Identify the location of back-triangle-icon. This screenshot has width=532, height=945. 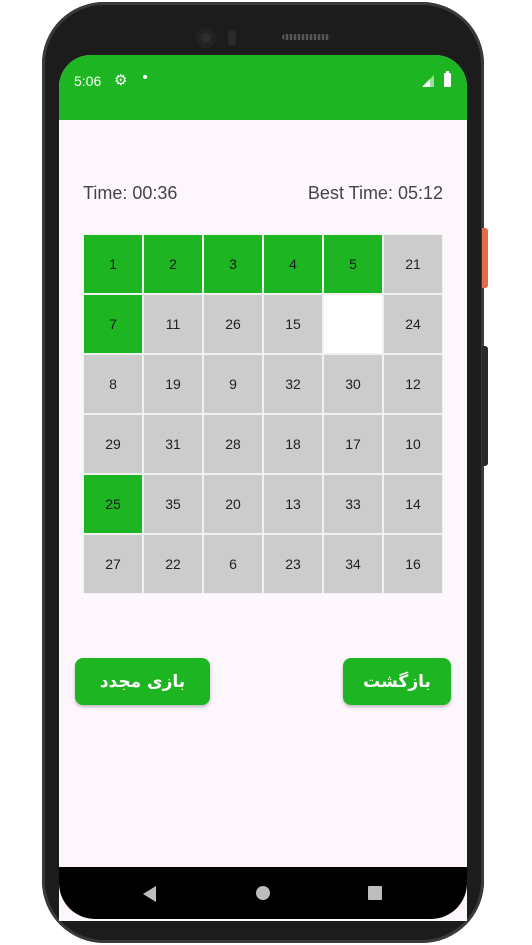
(149, 894).